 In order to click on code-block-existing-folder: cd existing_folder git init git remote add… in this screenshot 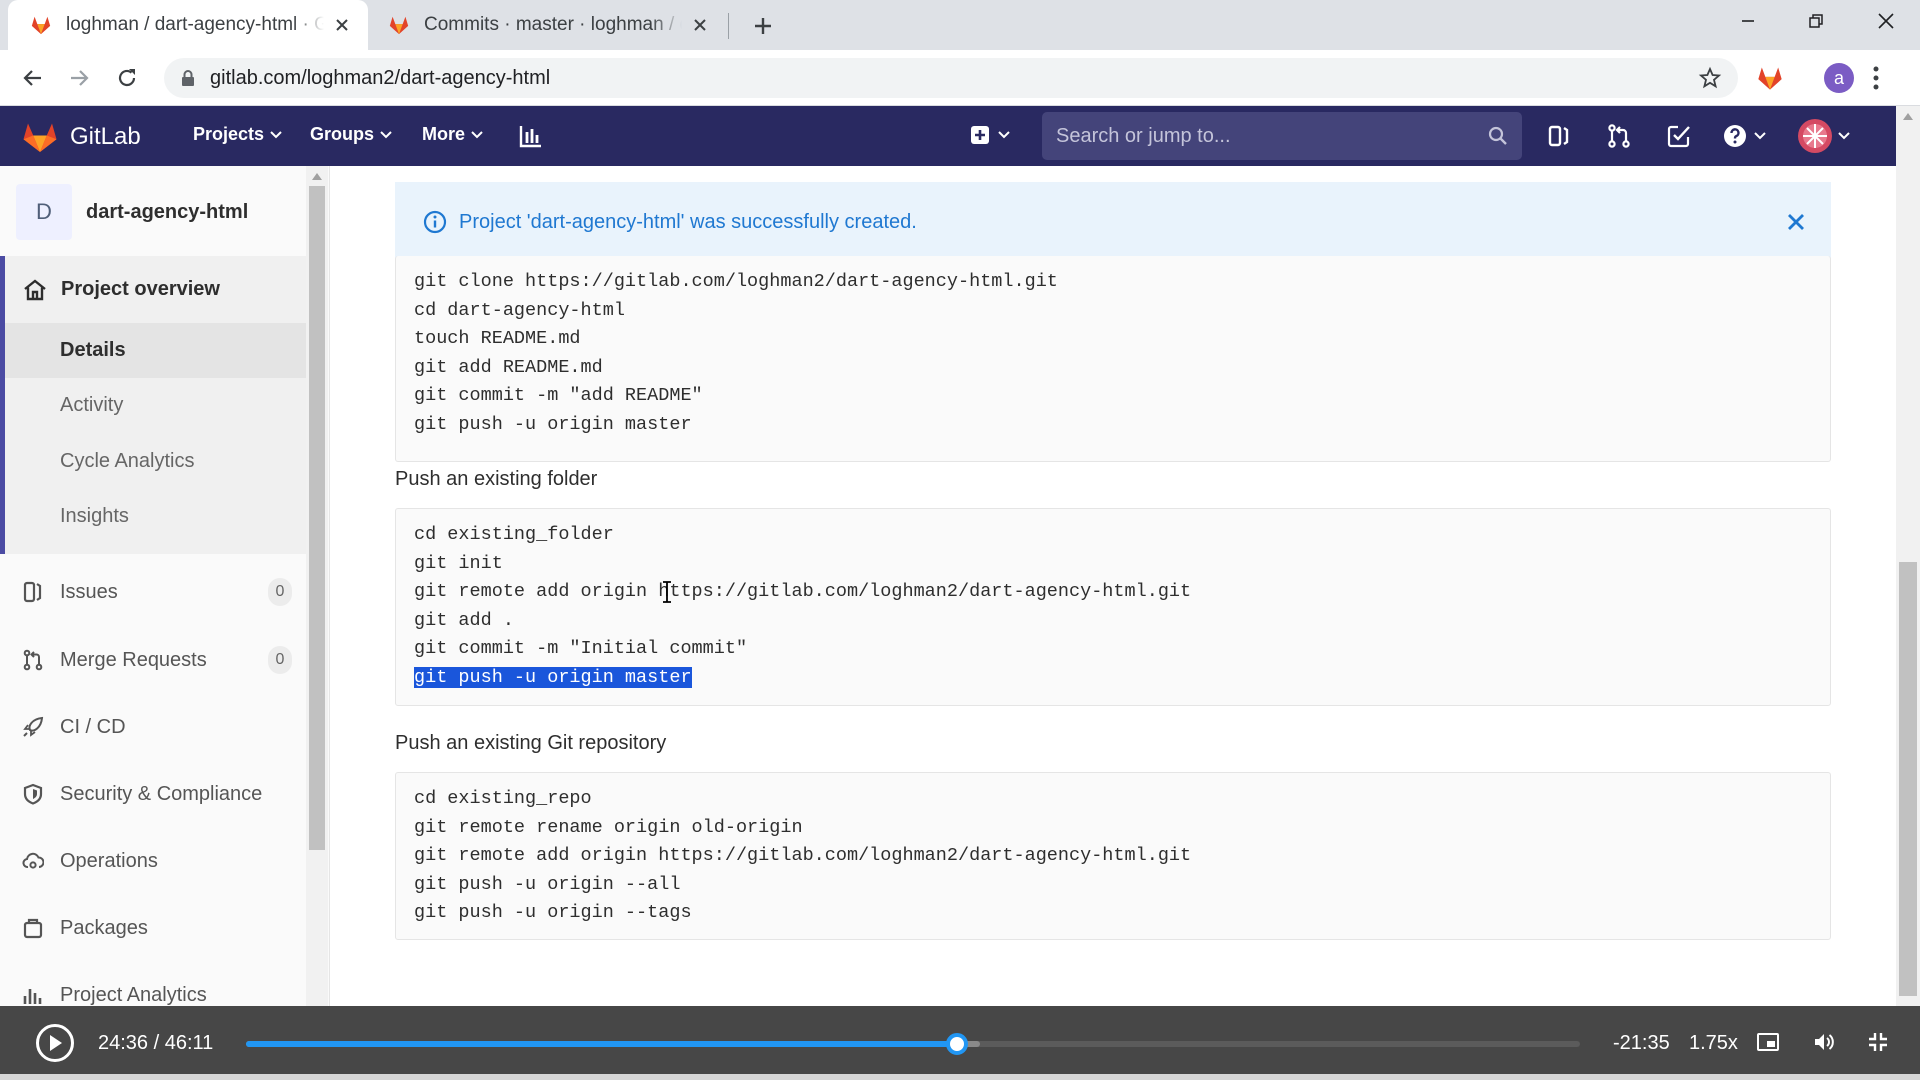, I will do `click(1113, 607)`.